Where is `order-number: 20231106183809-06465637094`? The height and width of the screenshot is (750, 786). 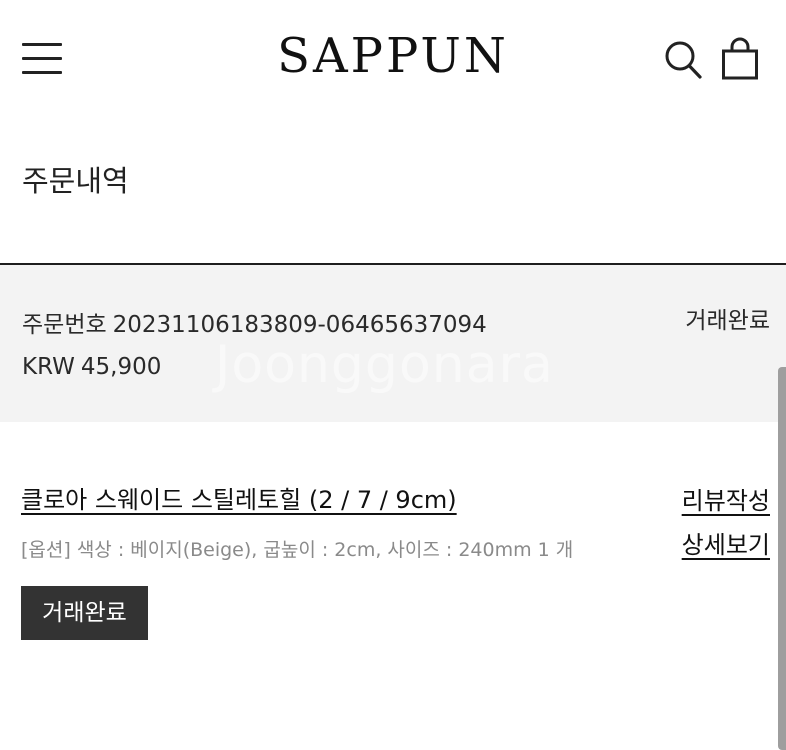 order-number: 20231106183809-06465637094 is located at coordinates (299, 325).